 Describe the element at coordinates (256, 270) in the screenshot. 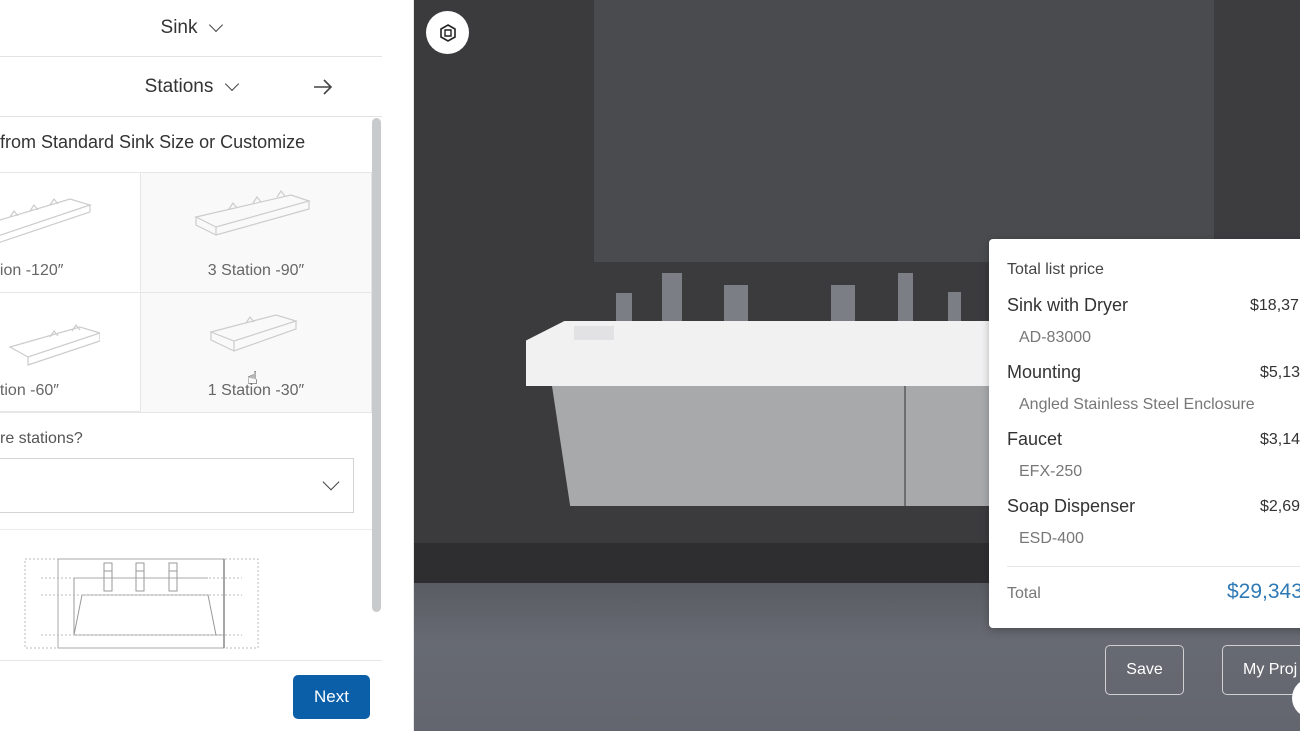

I see `size-option-label: 3 Station -90″` at that location.